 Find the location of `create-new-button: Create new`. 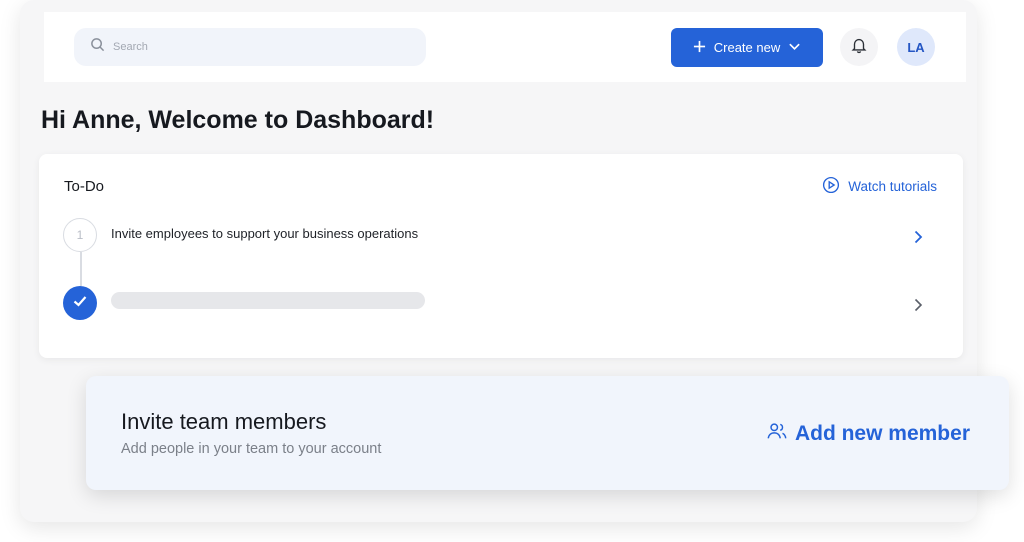

create-new-button: Create new is located at coordinates (747, 47).